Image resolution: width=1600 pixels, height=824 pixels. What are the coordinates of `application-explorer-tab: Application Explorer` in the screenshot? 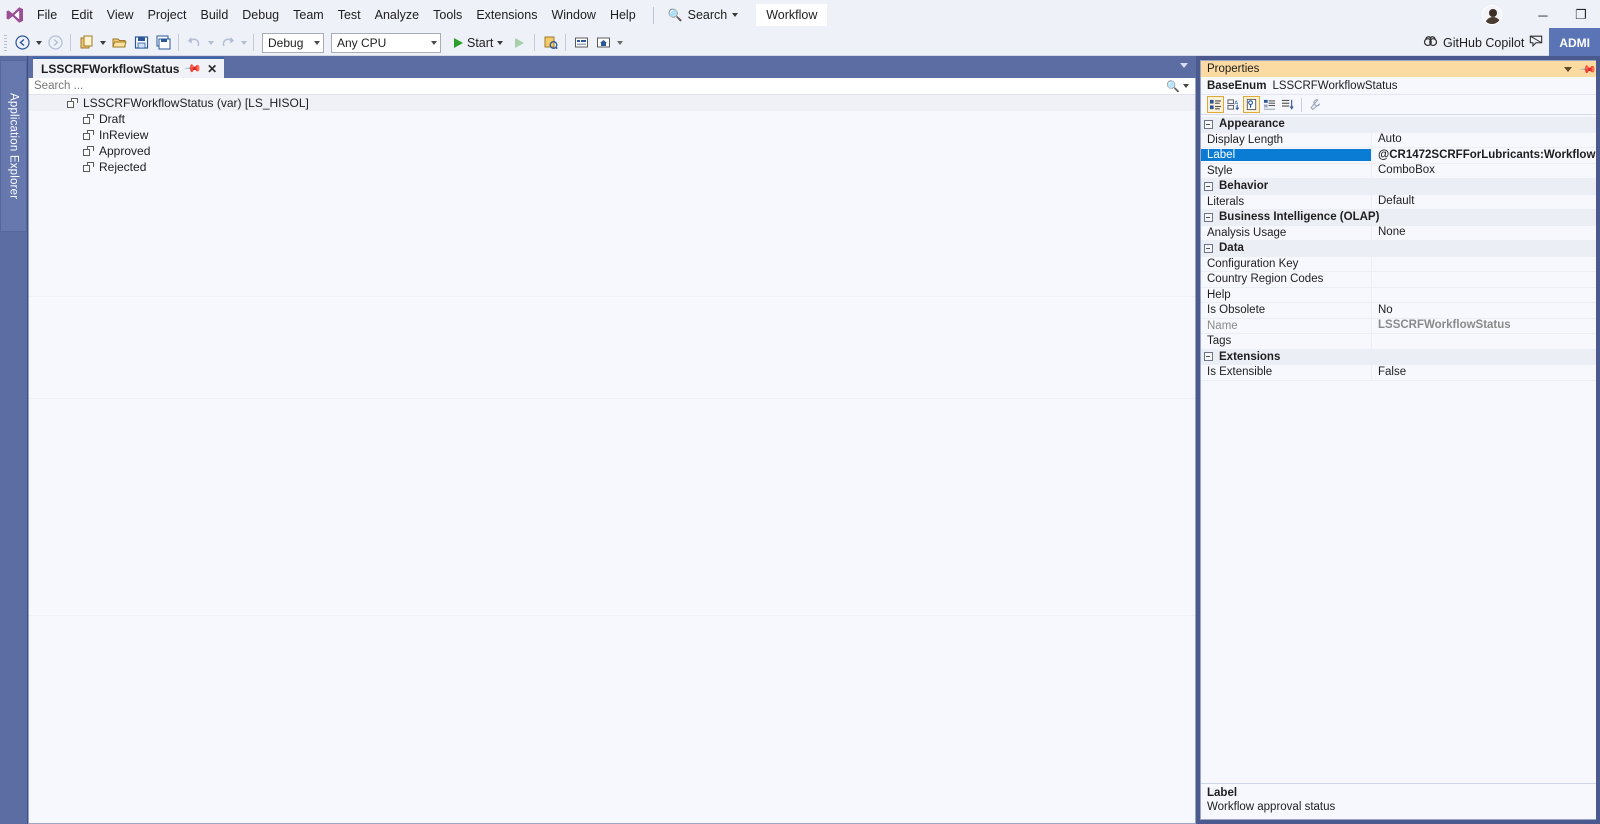 It's located at (13, 146).